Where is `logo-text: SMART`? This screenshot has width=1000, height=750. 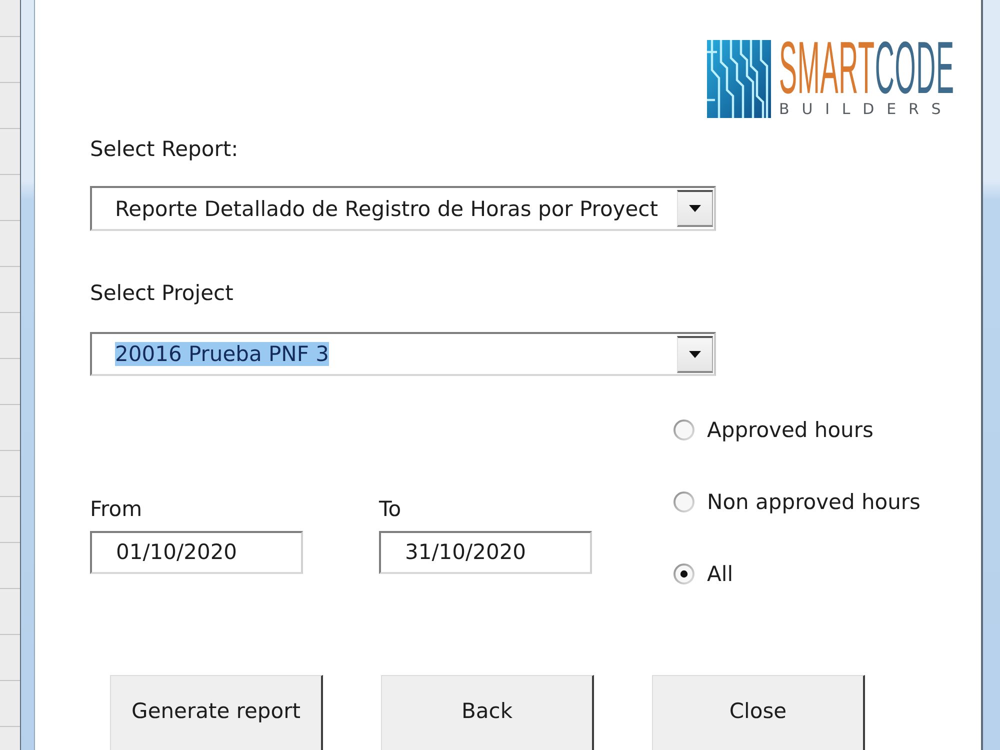 logo-text: SMART is located at coordinates (827, 68).